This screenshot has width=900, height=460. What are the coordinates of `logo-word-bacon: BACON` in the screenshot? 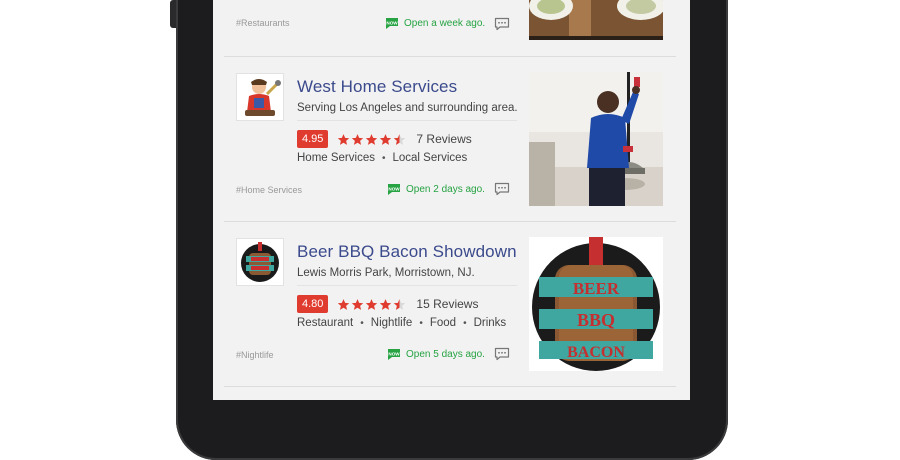 It's located at (596, 352).